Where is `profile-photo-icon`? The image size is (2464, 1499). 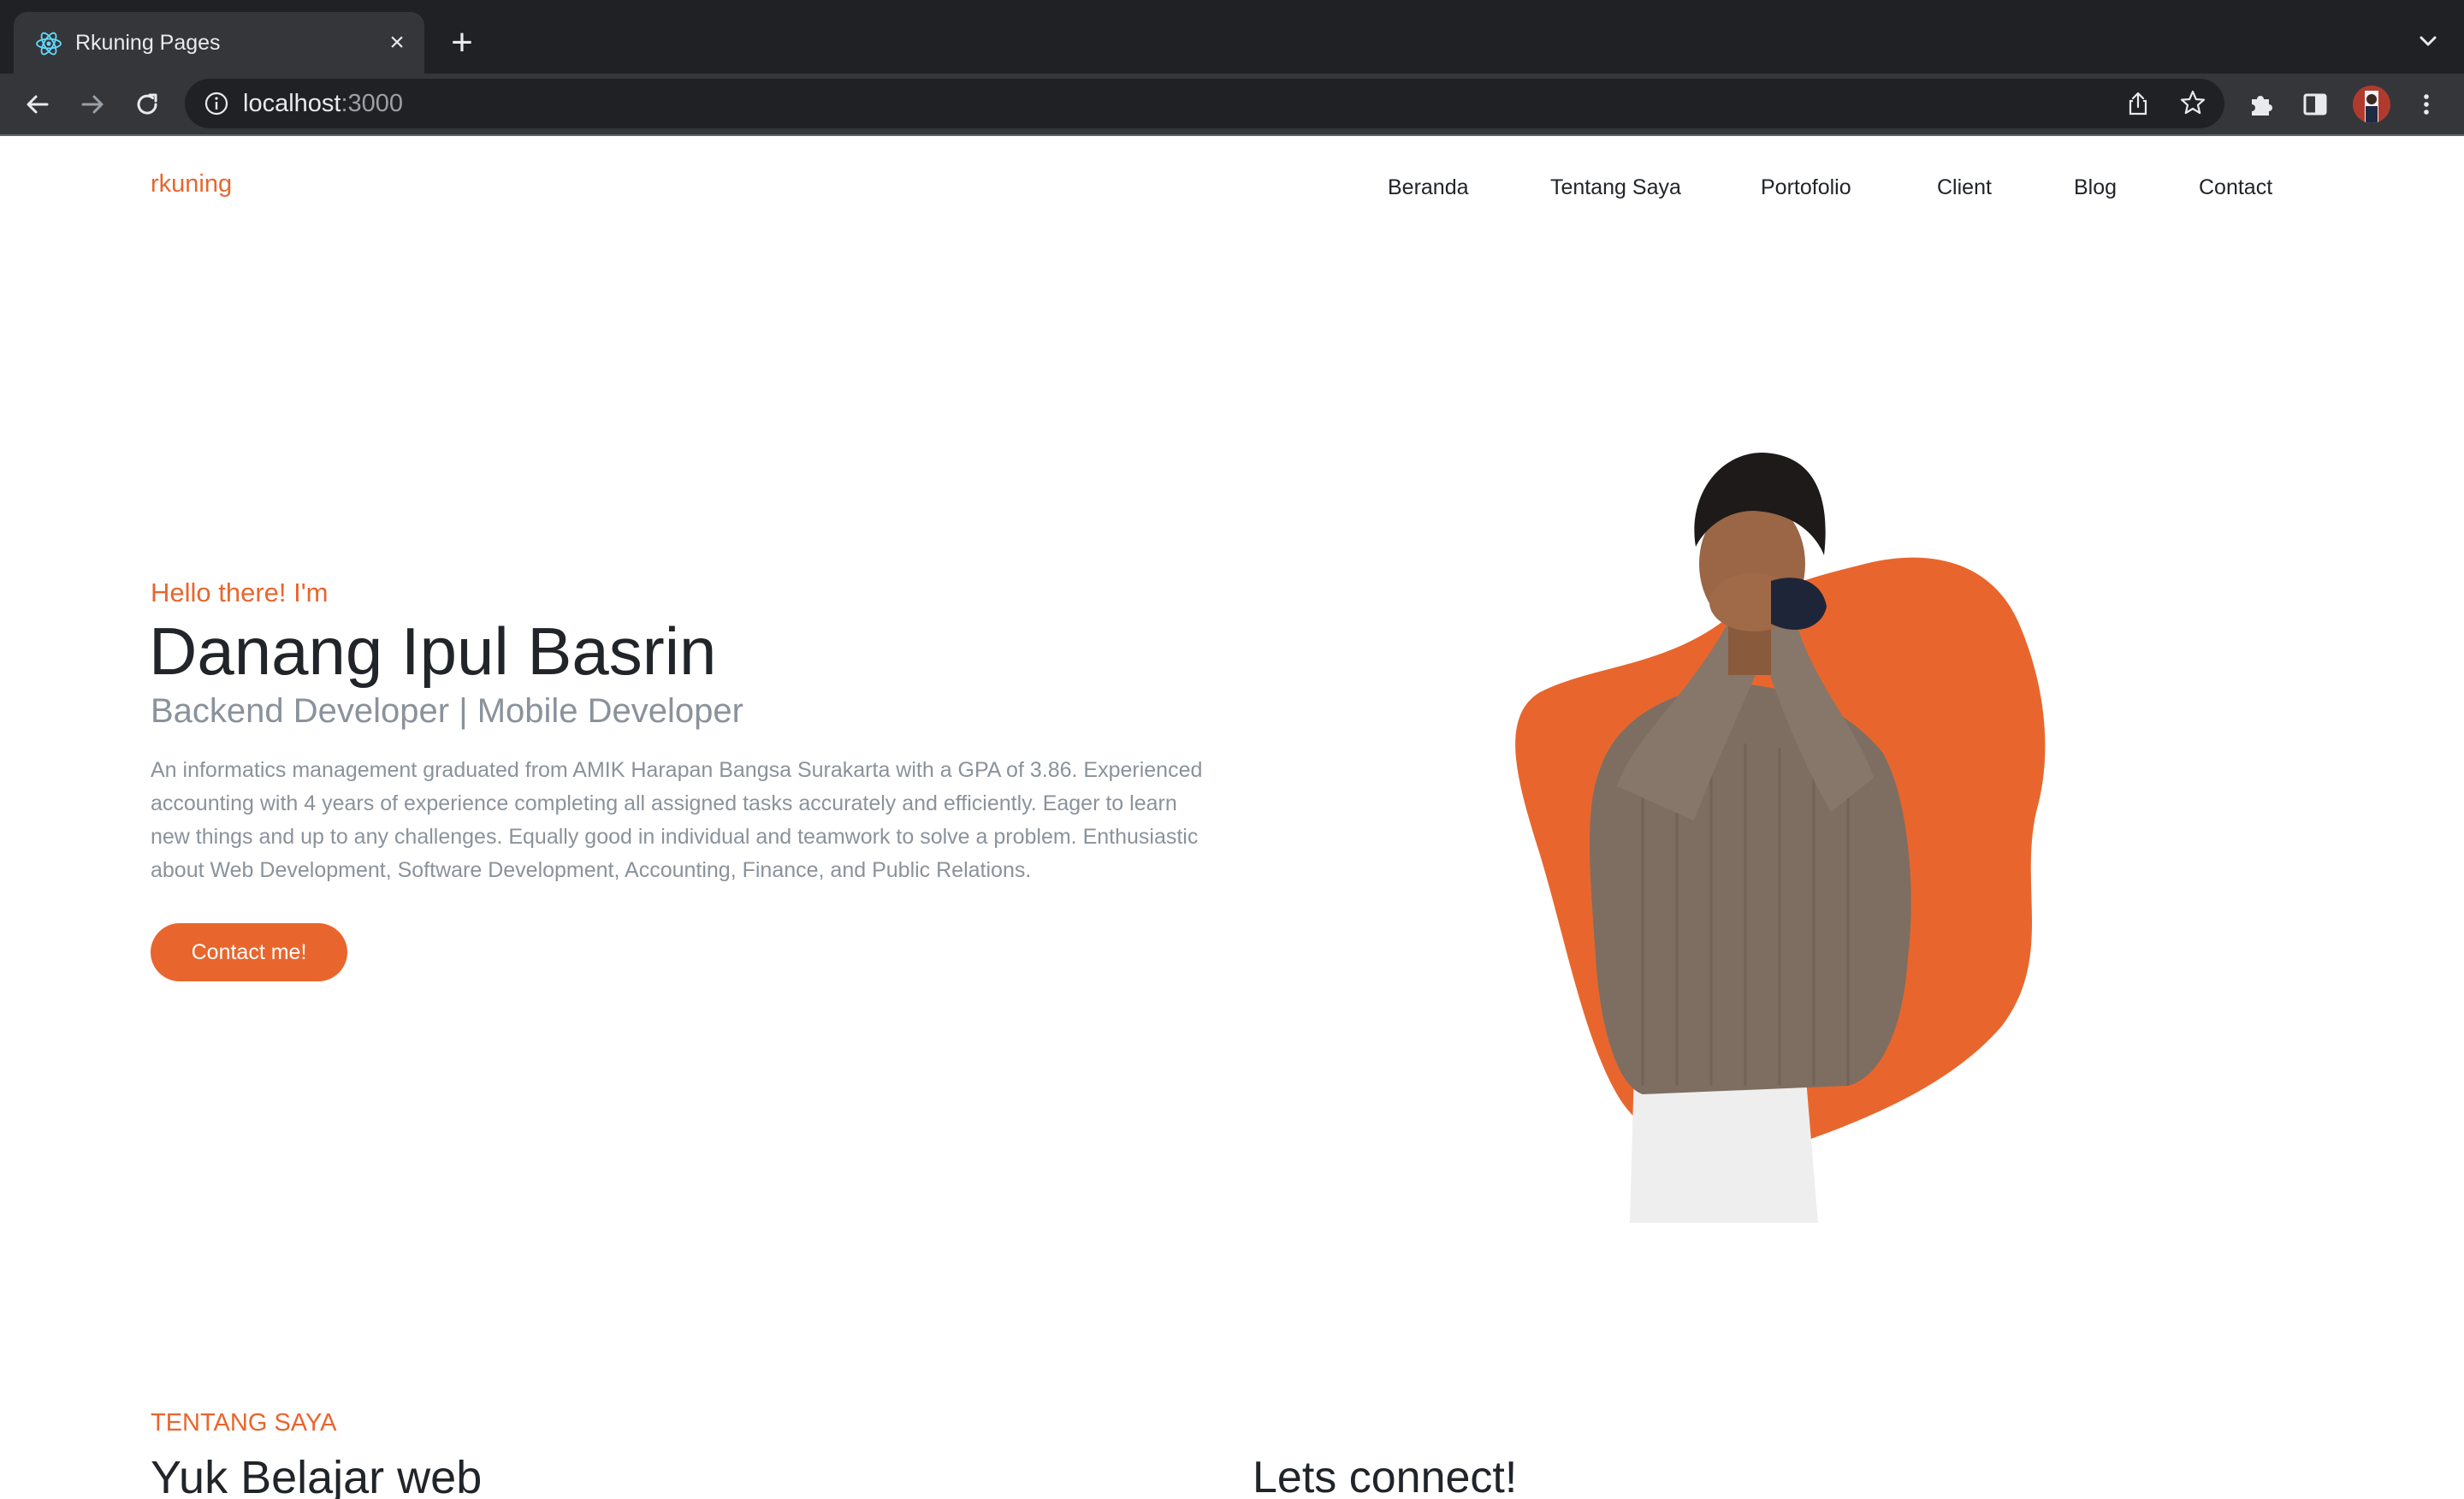 profile-photo-icon is located at coordinates (2371, 104).